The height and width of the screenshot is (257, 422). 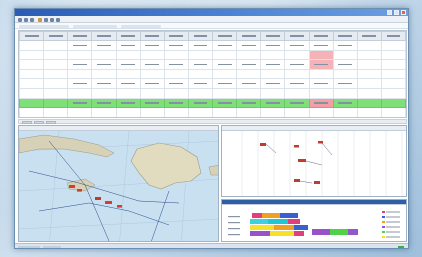 What do you see at coordinates (314, 161) in the screenshot?
I see `schedule-panel` at bounding box center [314, 161].